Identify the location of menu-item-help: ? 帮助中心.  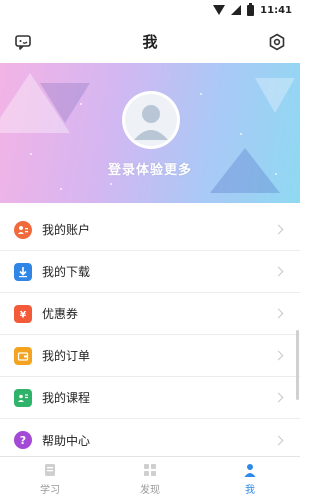
(150, 440).